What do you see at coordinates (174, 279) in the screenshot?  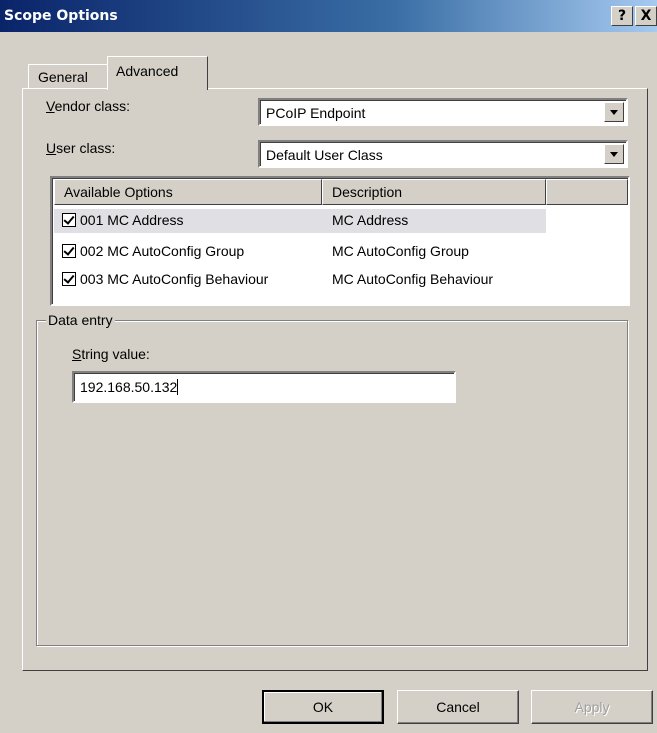 I see `option-name: 003 MC AutoConfig Behaviour` at bounding box center [174, 279].